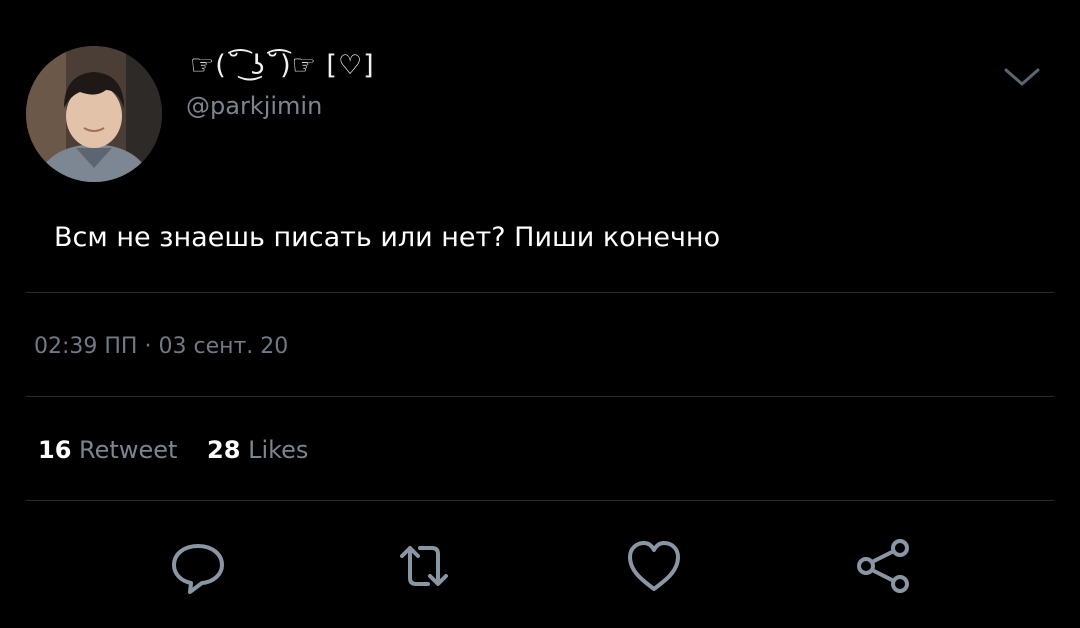 The width and height of the screenshot is (1080, 628). I want to click on share-icon, so click(883, 566).